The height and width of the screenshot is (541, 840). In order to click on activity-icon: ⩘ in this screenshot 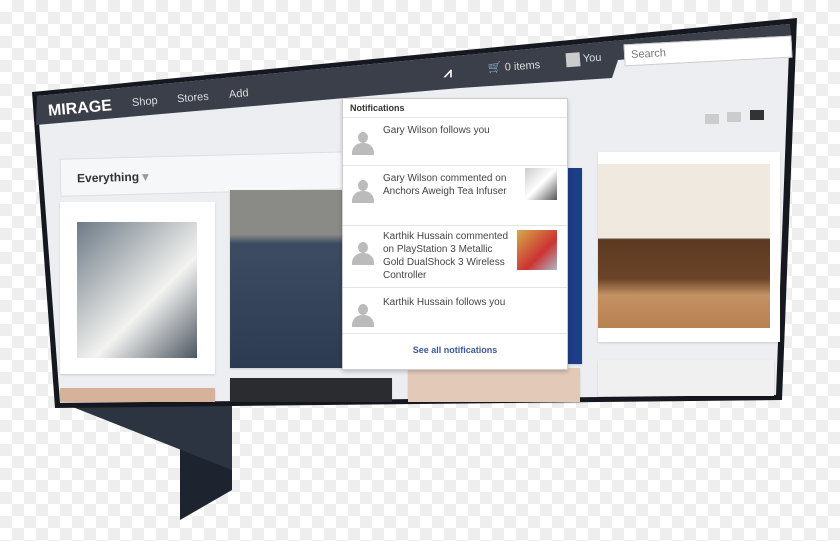, I will do `click(448, 72)`.